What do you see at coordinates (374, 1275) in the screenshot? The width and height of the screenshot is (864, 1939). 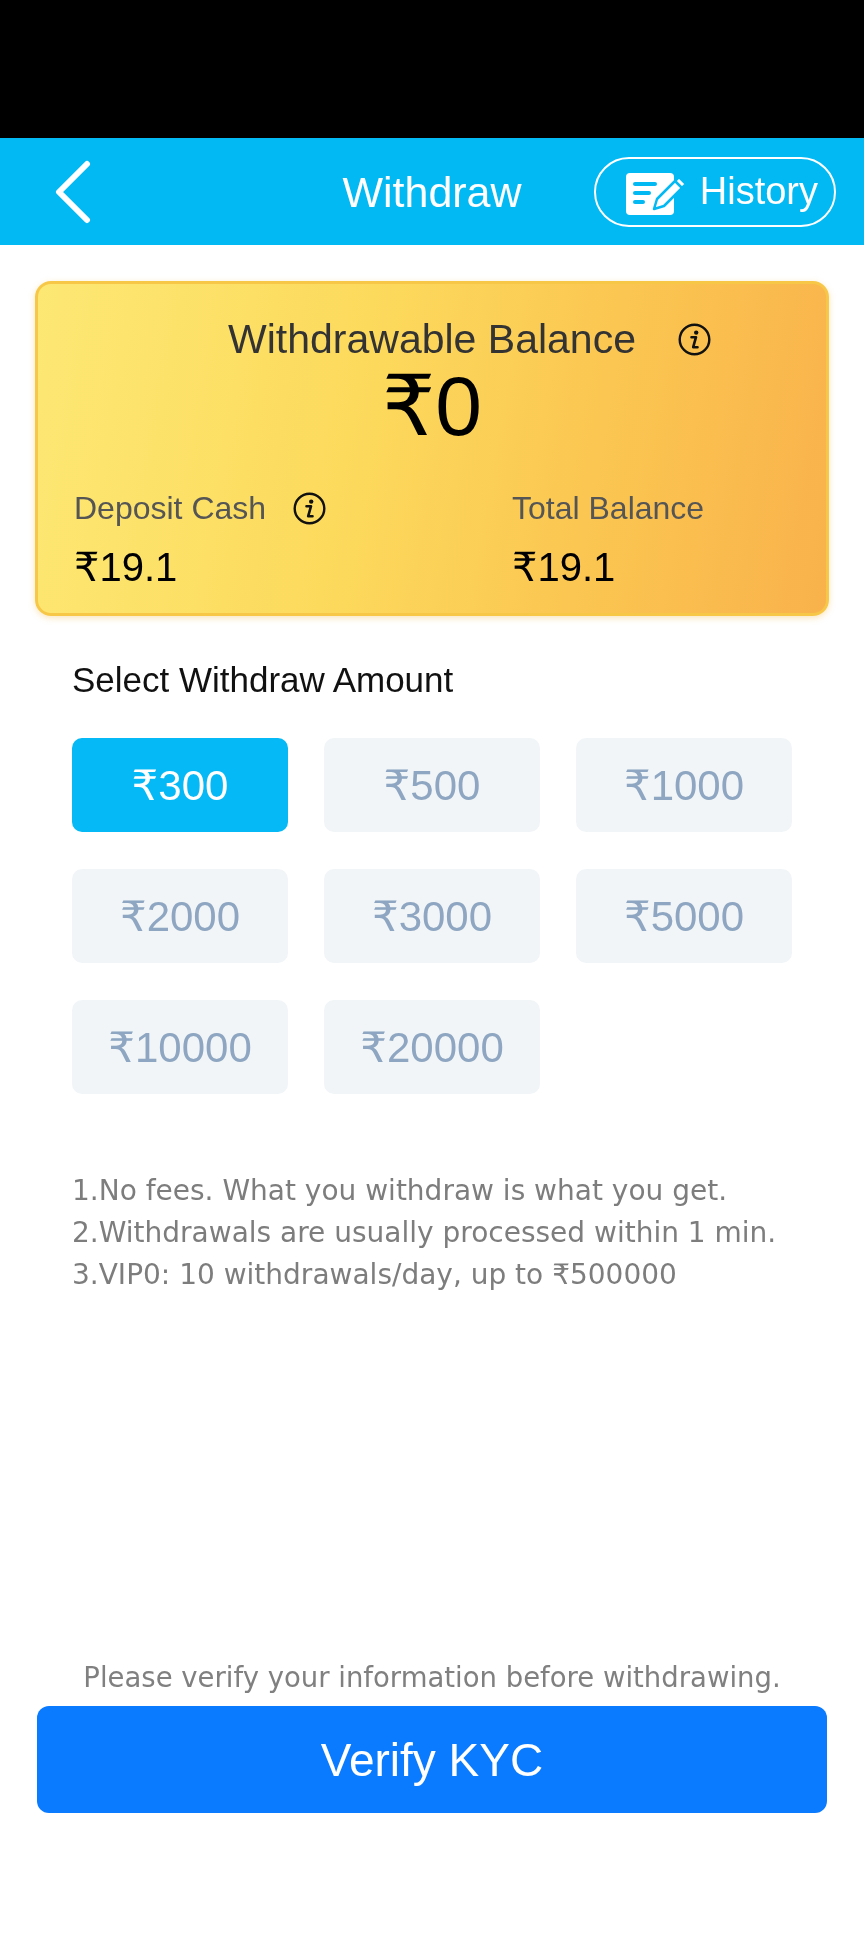 I see `note-text: 3.VIP0: 10 withdrawals/day, up to ₹500000` at bounding box center [374, 1275].